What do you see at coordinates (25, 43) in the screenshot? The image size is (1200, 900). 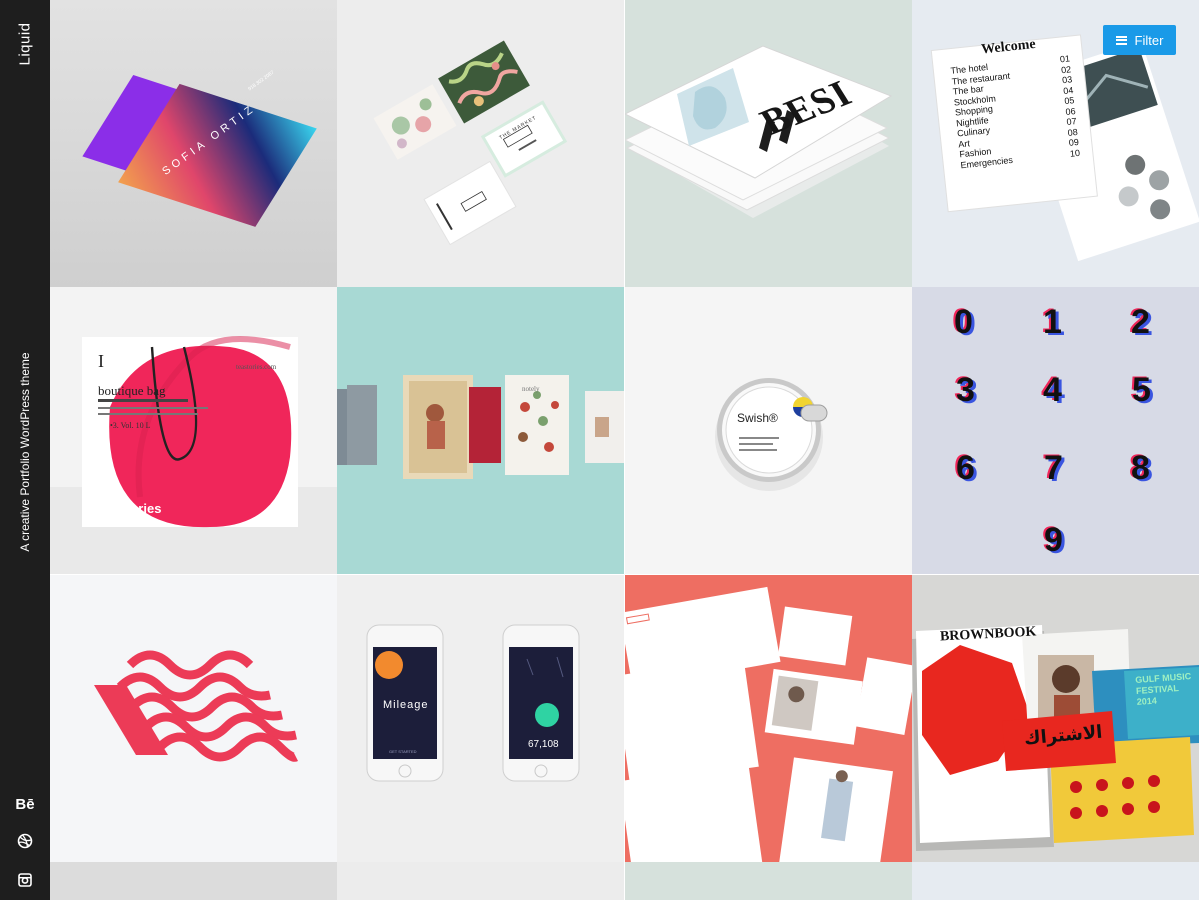 I see `site-logo: Liquid` at bounding box center [25, 43].